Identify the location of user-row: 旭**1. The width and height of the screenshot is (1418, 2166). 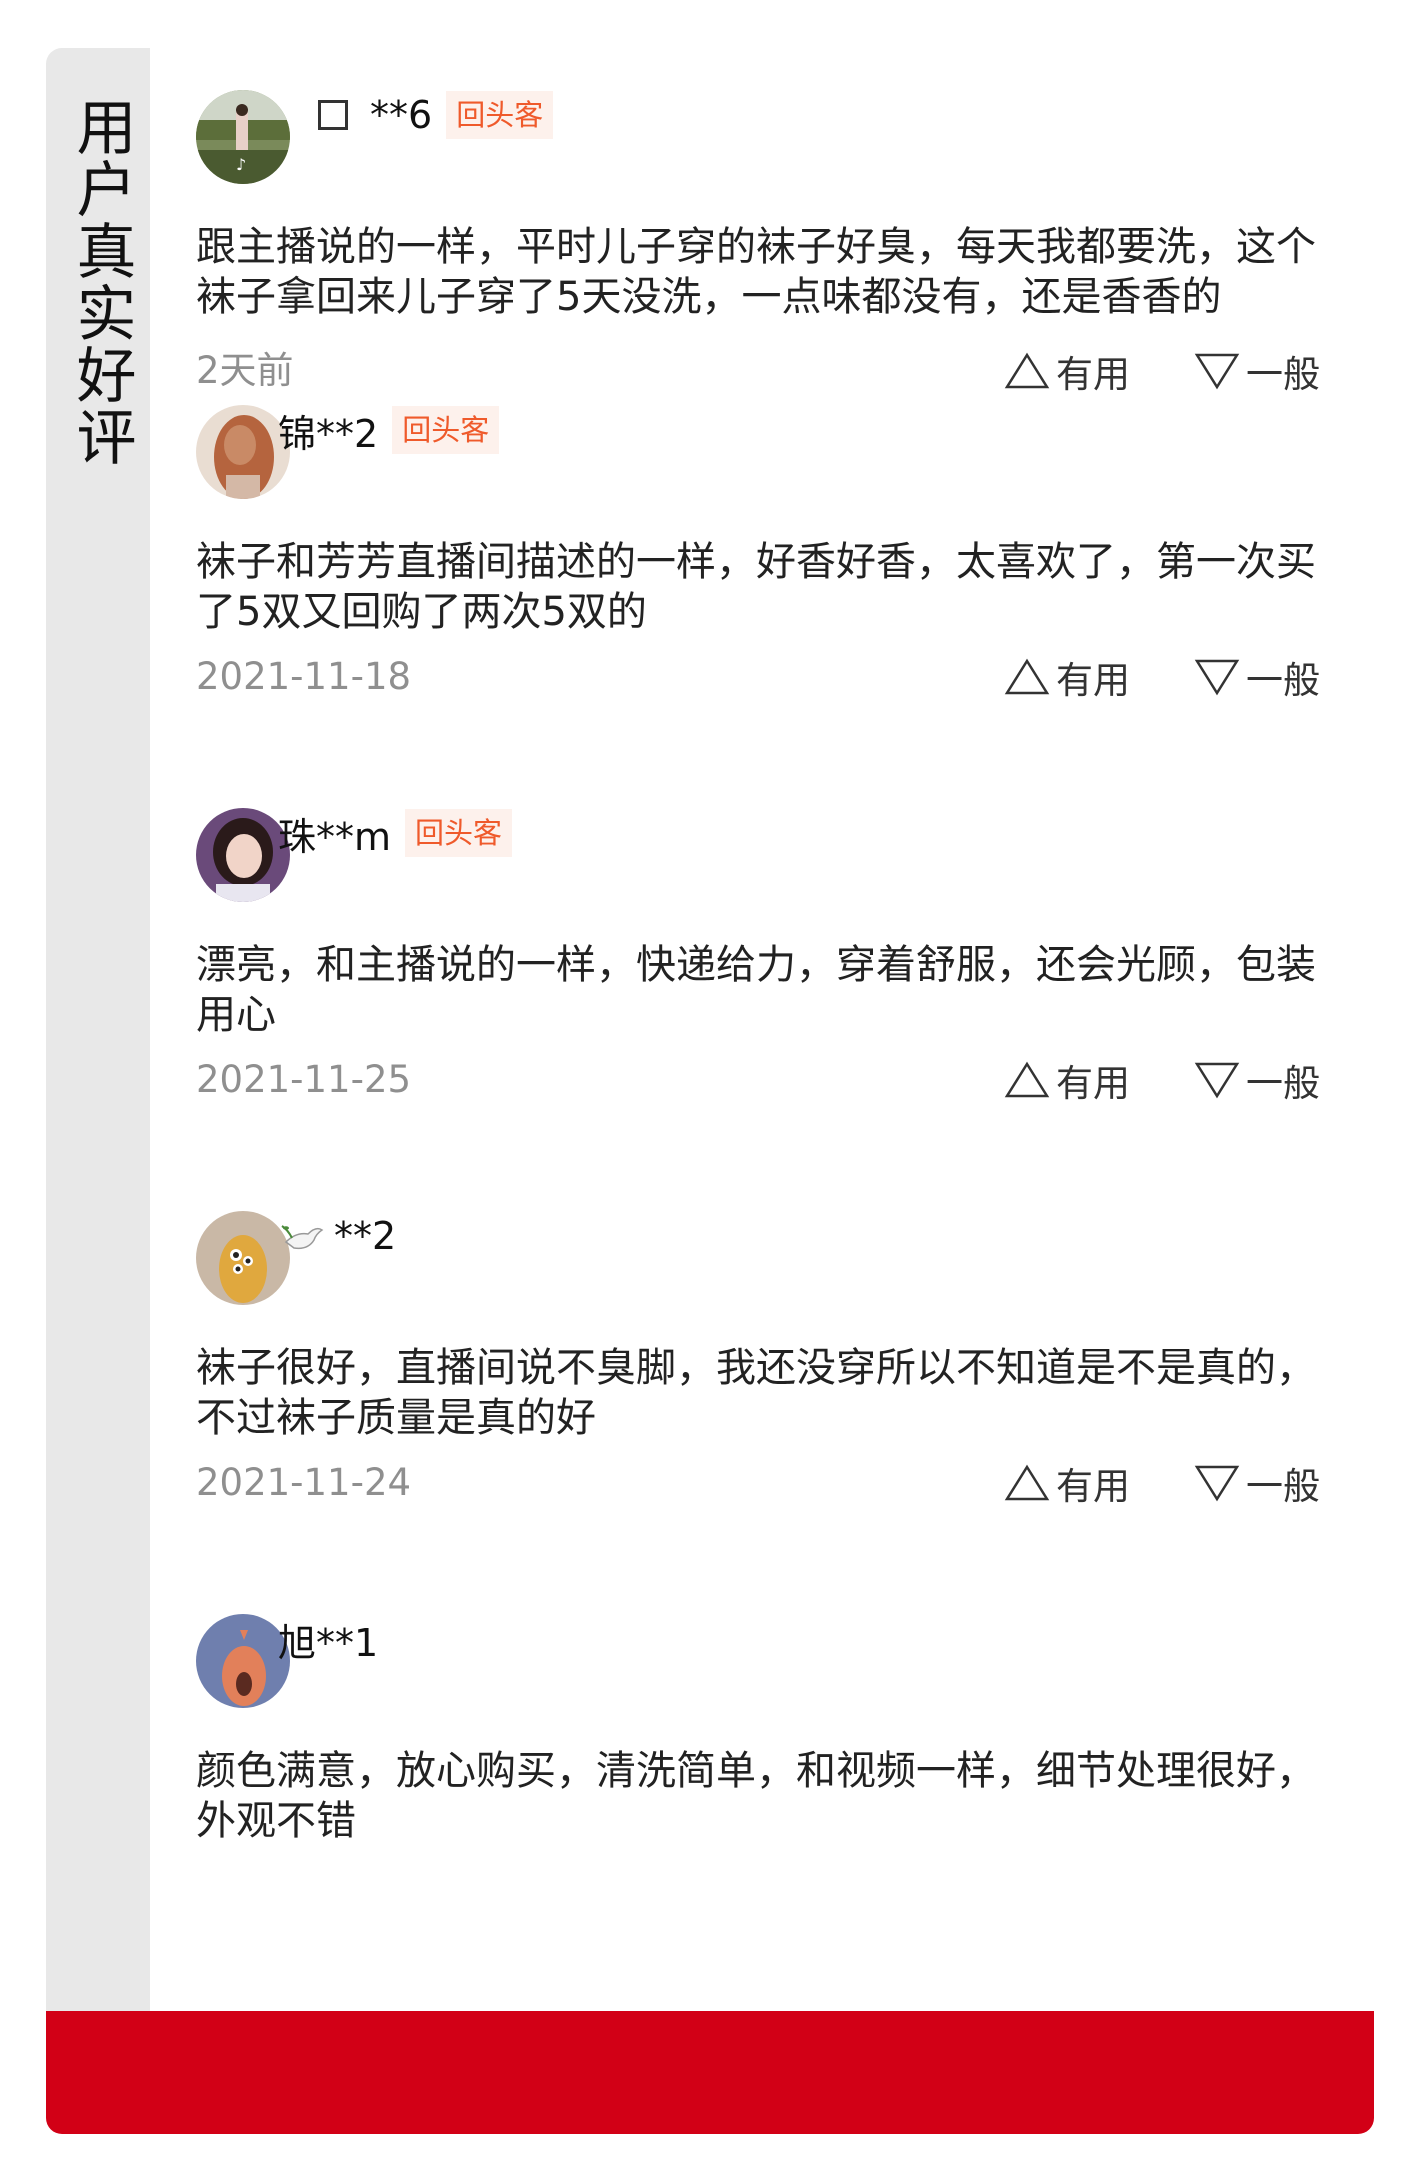
(328, 1639).